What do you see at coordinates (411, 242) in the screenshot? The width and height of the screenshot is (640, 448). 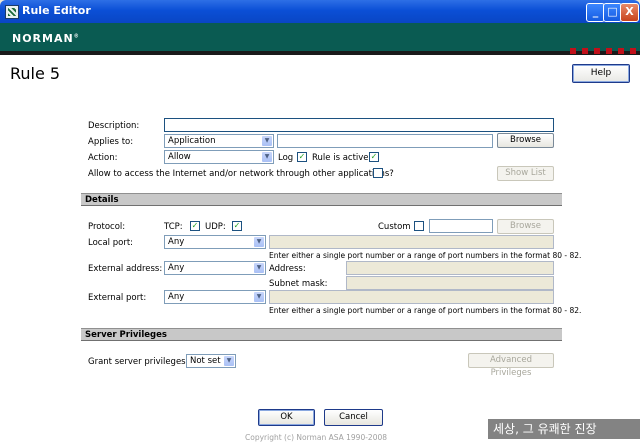 I see `local-port-input` at bounding box center [411, 242].